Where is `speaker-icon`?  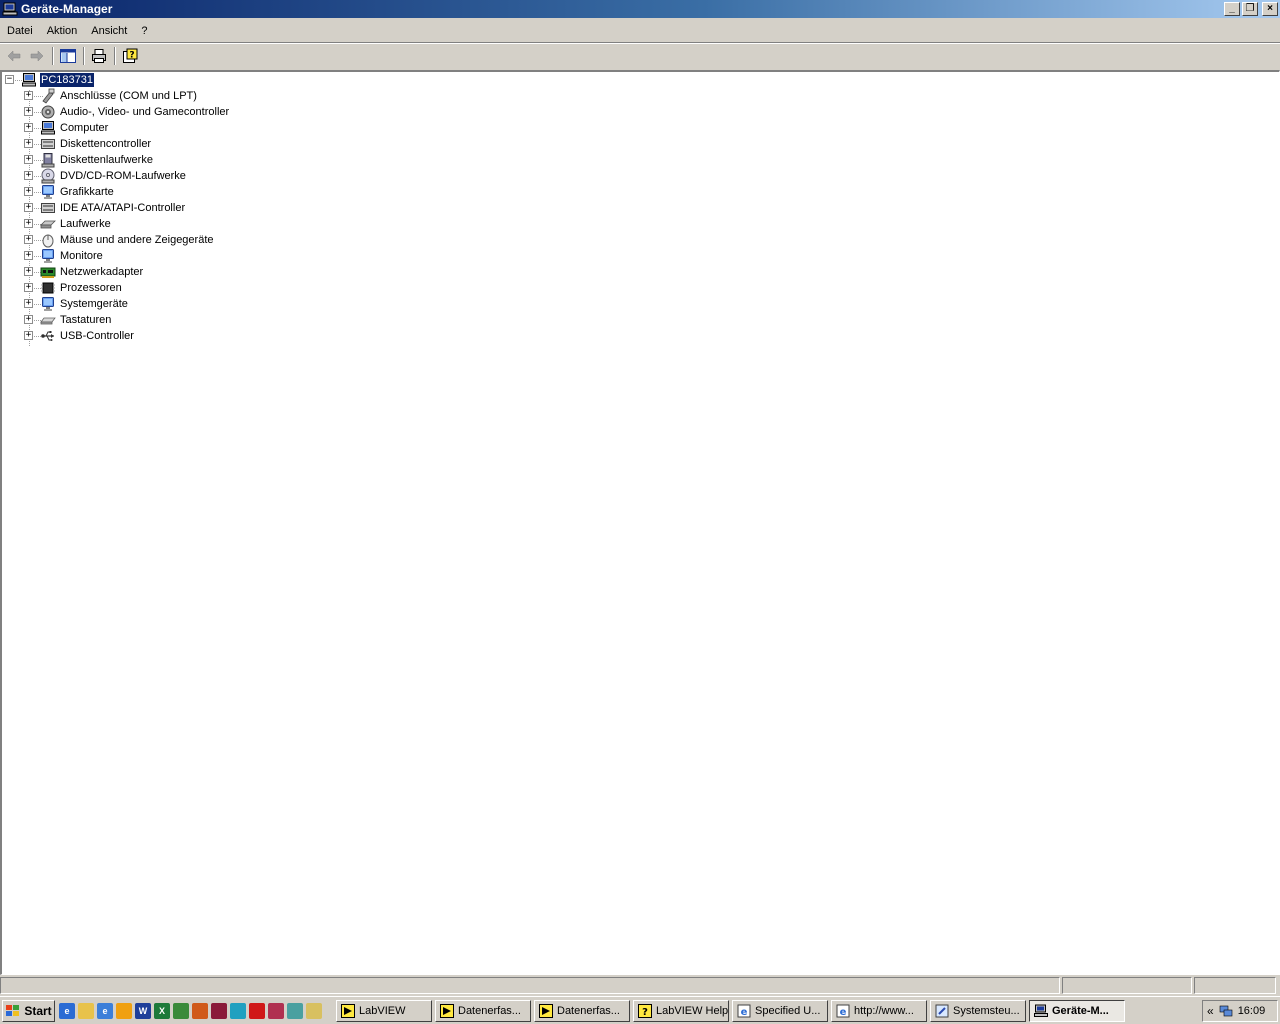
speaker-icon is located at coordinates (48, 112).